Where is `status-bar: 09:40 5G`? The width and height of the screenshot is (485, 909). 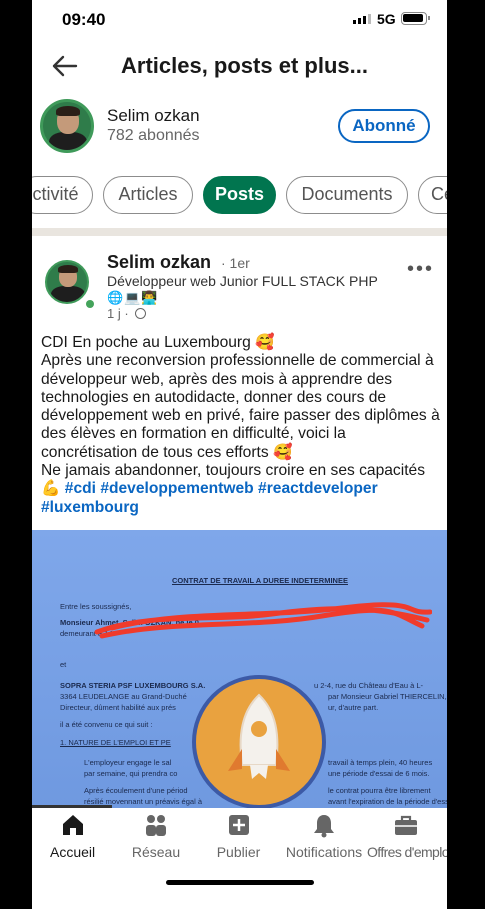
status-bar: 09:40 5G is located at coordinates (239, 20).